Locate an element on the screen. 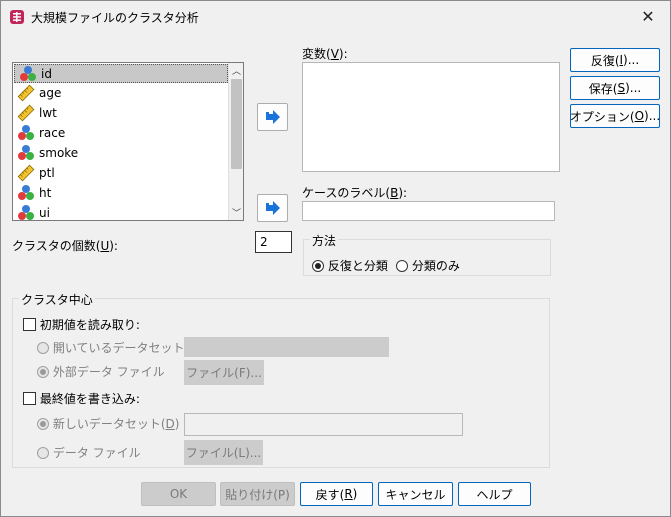  case-label-label: ケースのラベル(B): is located at coordinates (355, 193).